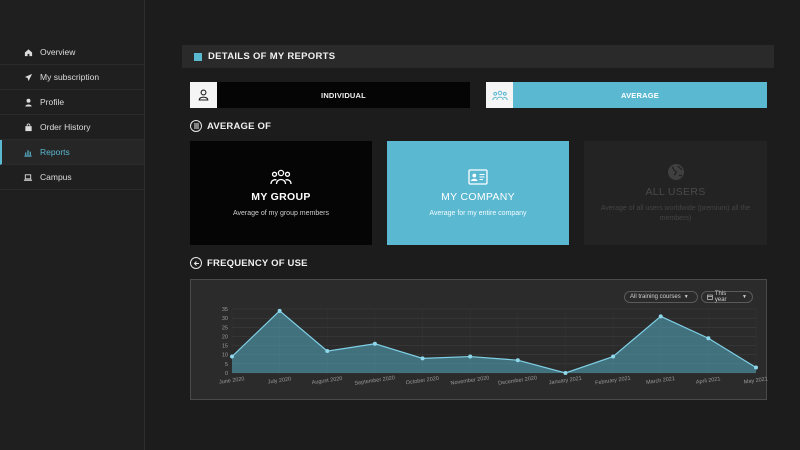  I want to click on area-fill, so click(494, 341).